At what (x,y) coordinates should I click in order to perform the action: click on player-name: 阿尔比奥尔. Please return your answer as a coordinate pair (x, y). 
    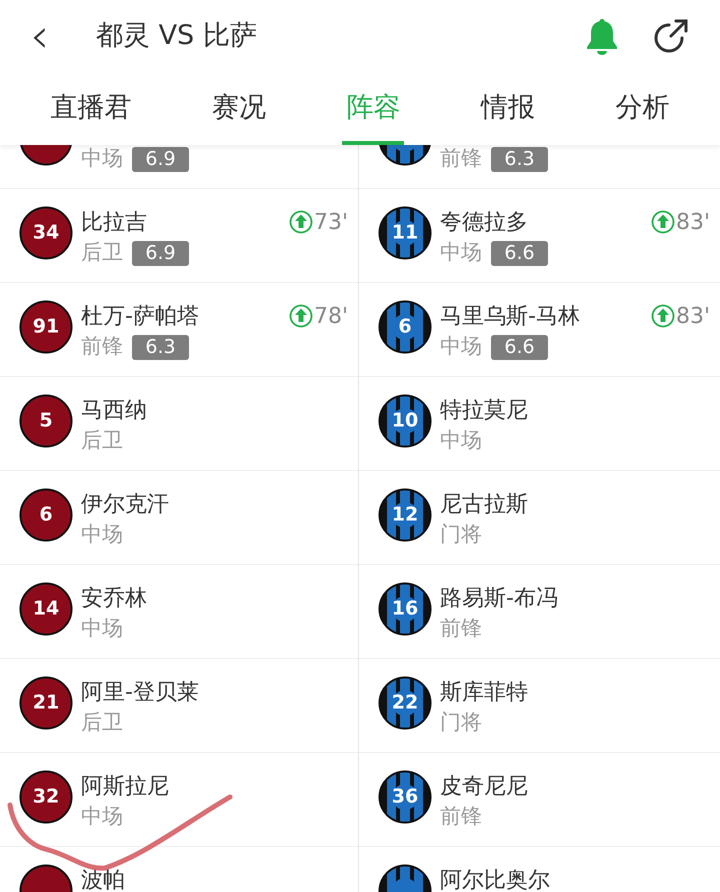
    Looking at the image, I should click on (495, 879).